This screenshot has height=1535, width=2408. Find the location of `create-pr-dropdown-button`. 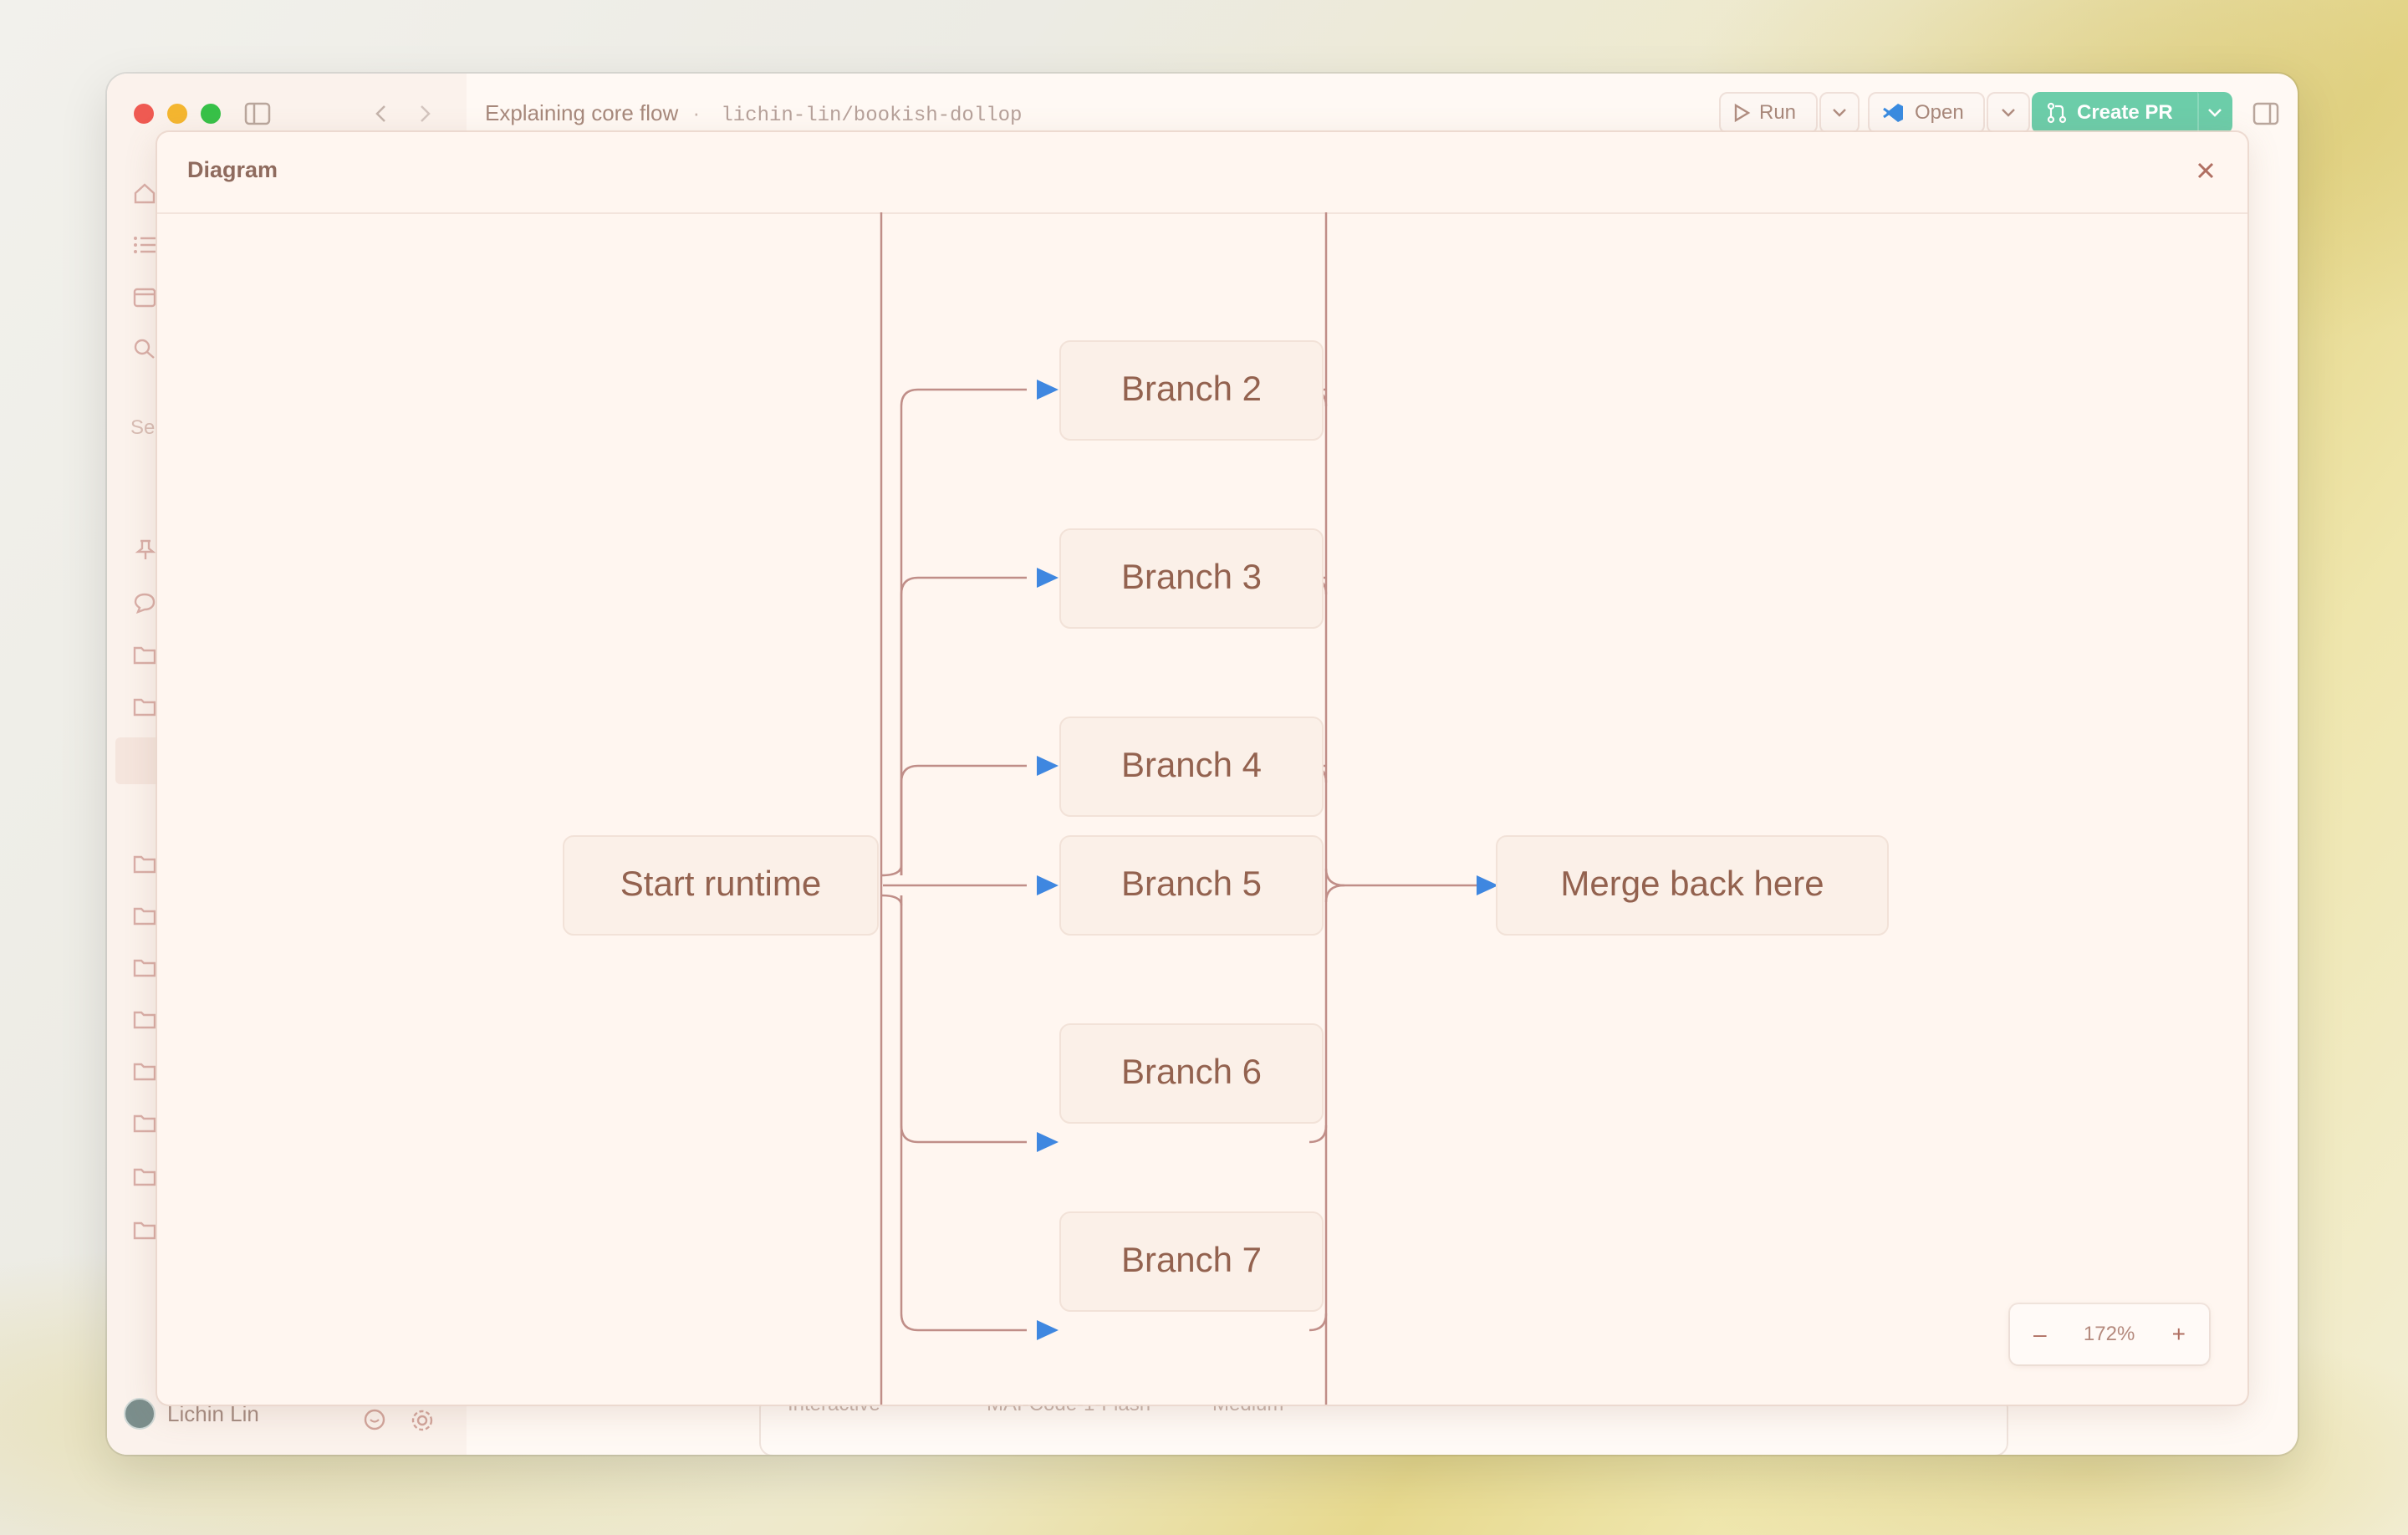

create-pr-dropdown-button is located at coordinates (2215, 113).